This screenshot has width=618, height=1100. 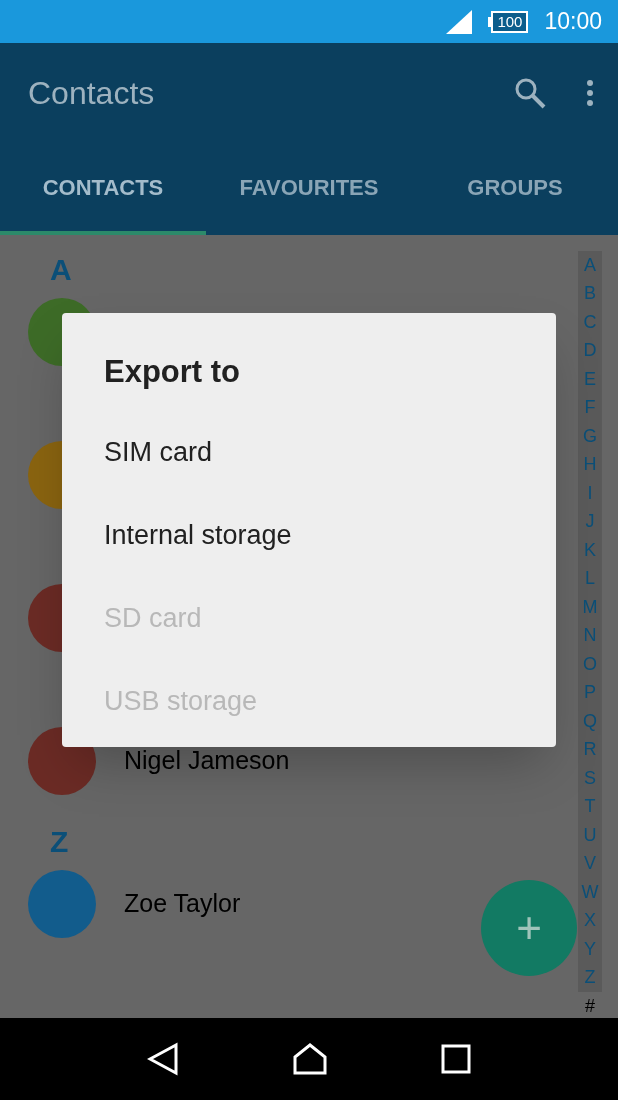 I want to click on app-title: Contacts, so click(x=92, y=93).